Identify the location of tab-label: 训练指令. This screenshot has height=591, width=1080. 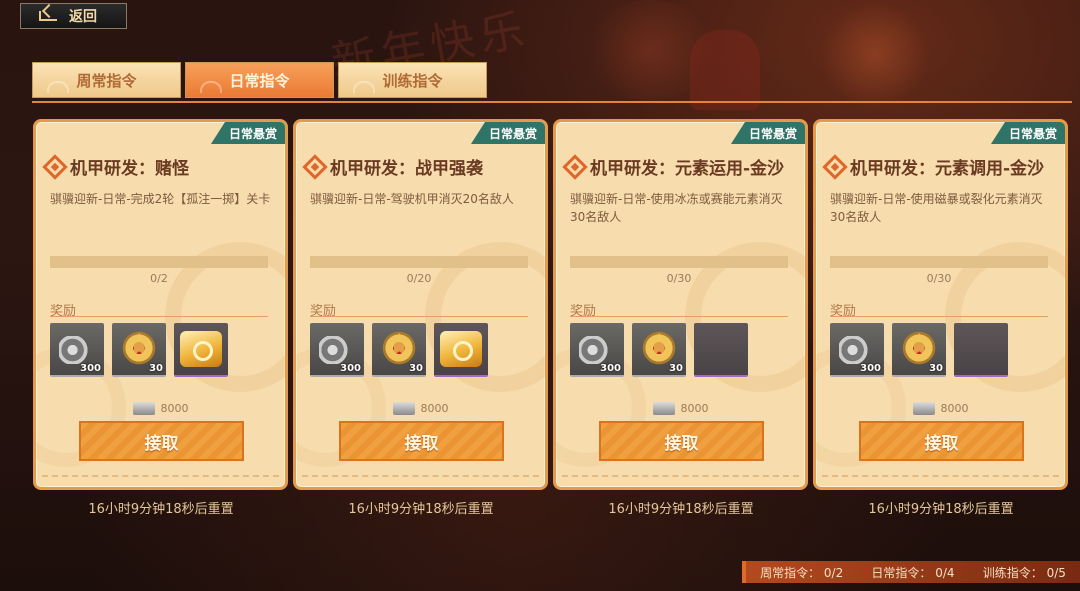
(412, 80).